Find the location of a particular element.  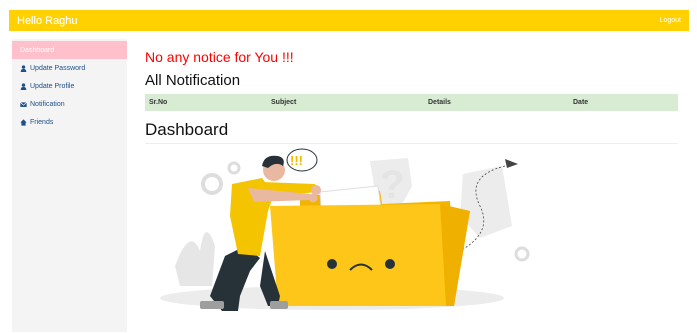

notifications-heading: All Notification is located at coordinates (193, 80).